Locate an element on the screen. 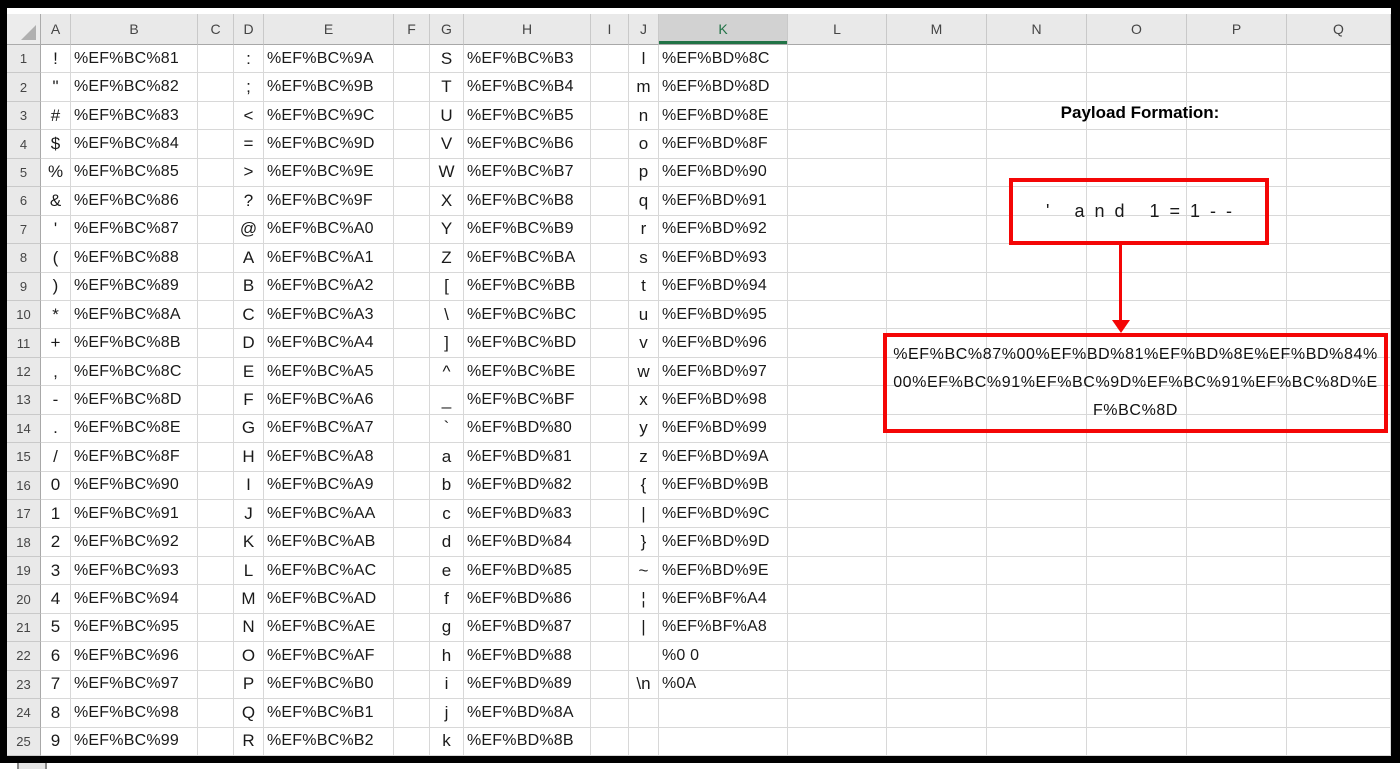 Image resolution: width=1400 pixels, height=769 pixels. cell-C5 is located at coordinates (216, 173).